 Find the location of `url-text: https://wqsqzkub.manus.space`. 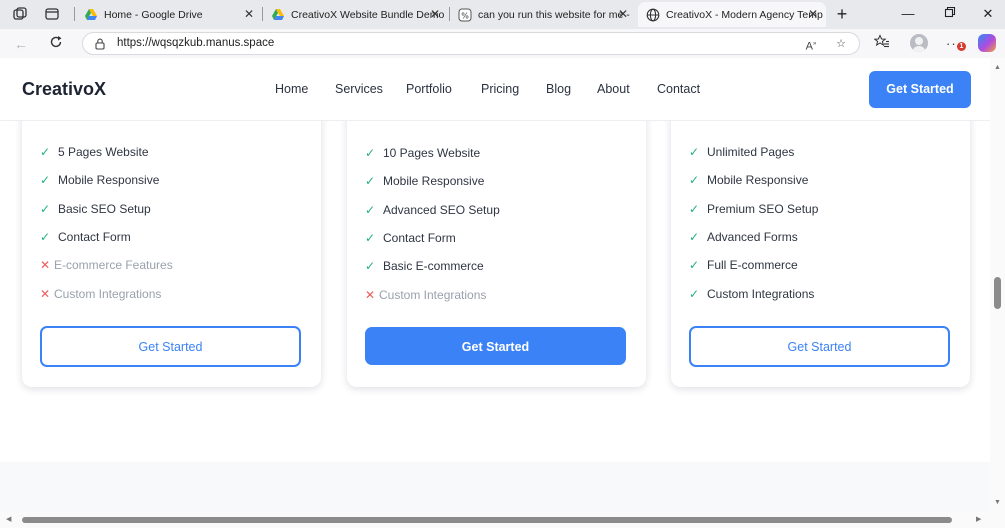

url-text: https://wqsqzkub.manus.space is located at coordinates (196, 43).